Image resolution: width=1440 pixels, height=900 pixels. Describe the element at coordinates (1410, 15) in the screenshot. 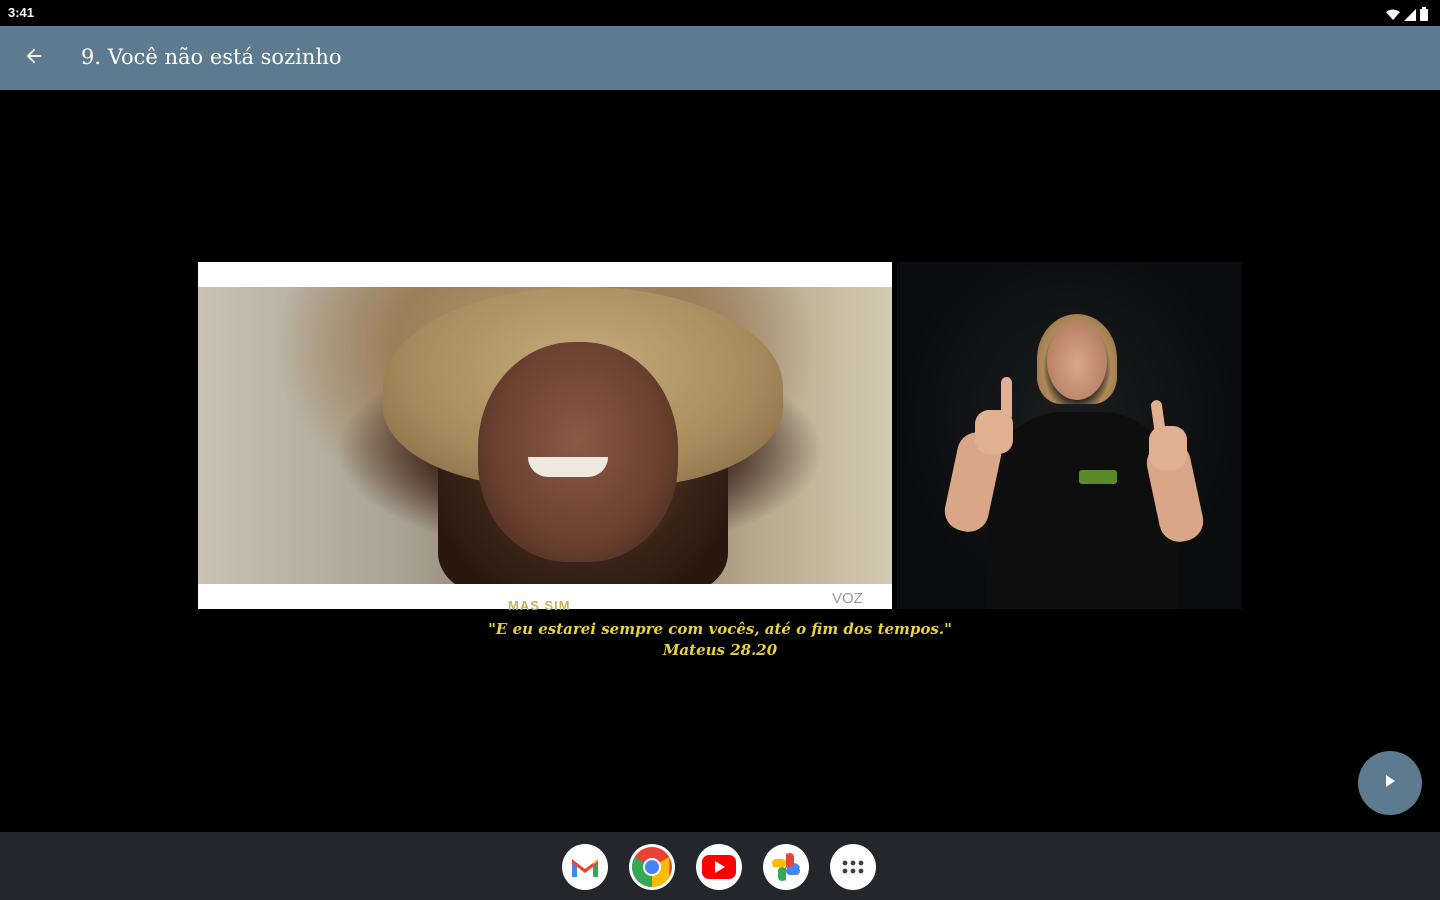

I see `signal-icon` at that location.